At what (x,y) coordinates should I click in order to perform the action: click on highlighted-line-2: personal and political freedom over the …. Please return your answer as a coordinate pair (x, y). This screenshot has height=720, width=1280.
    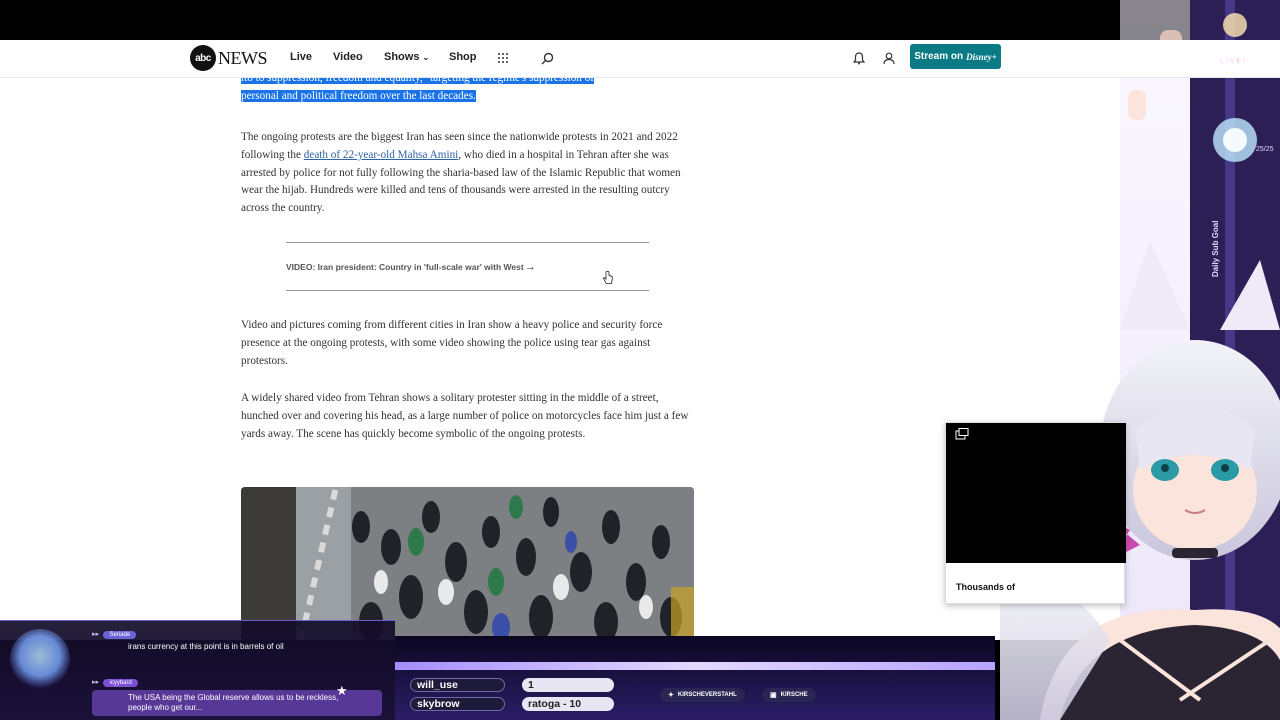
    Looking at the image, I should click on (358, 95).